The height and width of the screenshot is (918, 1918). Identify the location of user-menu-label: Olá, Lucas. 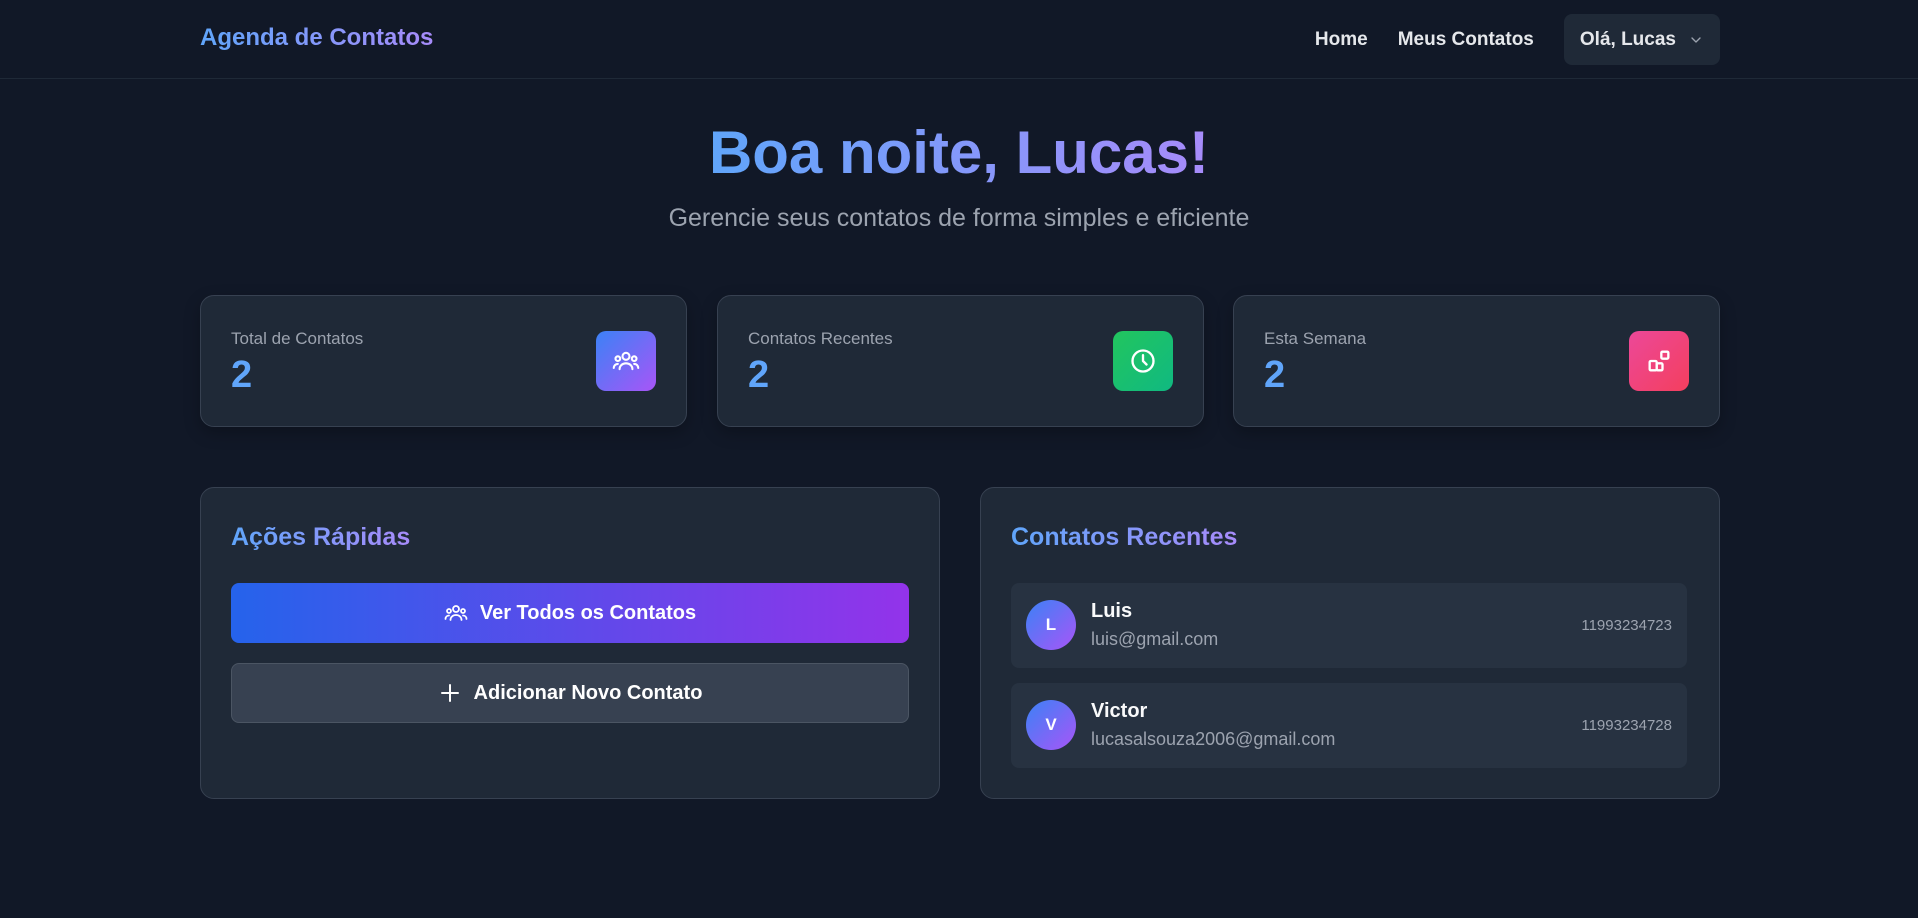
(1627, 39).